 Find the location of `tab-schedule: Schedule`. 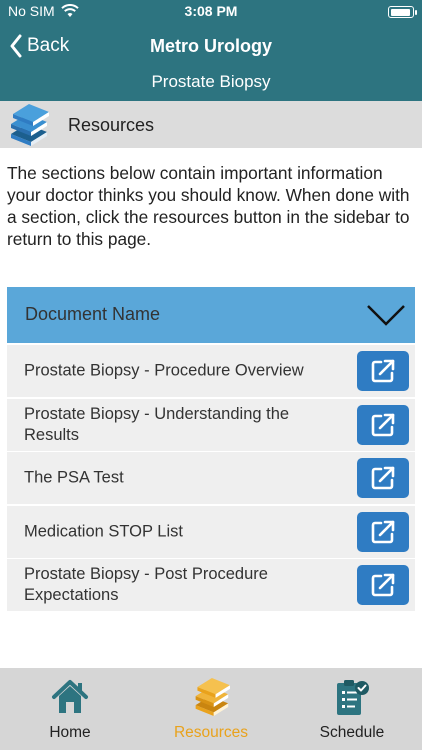

tab-schedule: Schedule is located at coordinates (352, 709).